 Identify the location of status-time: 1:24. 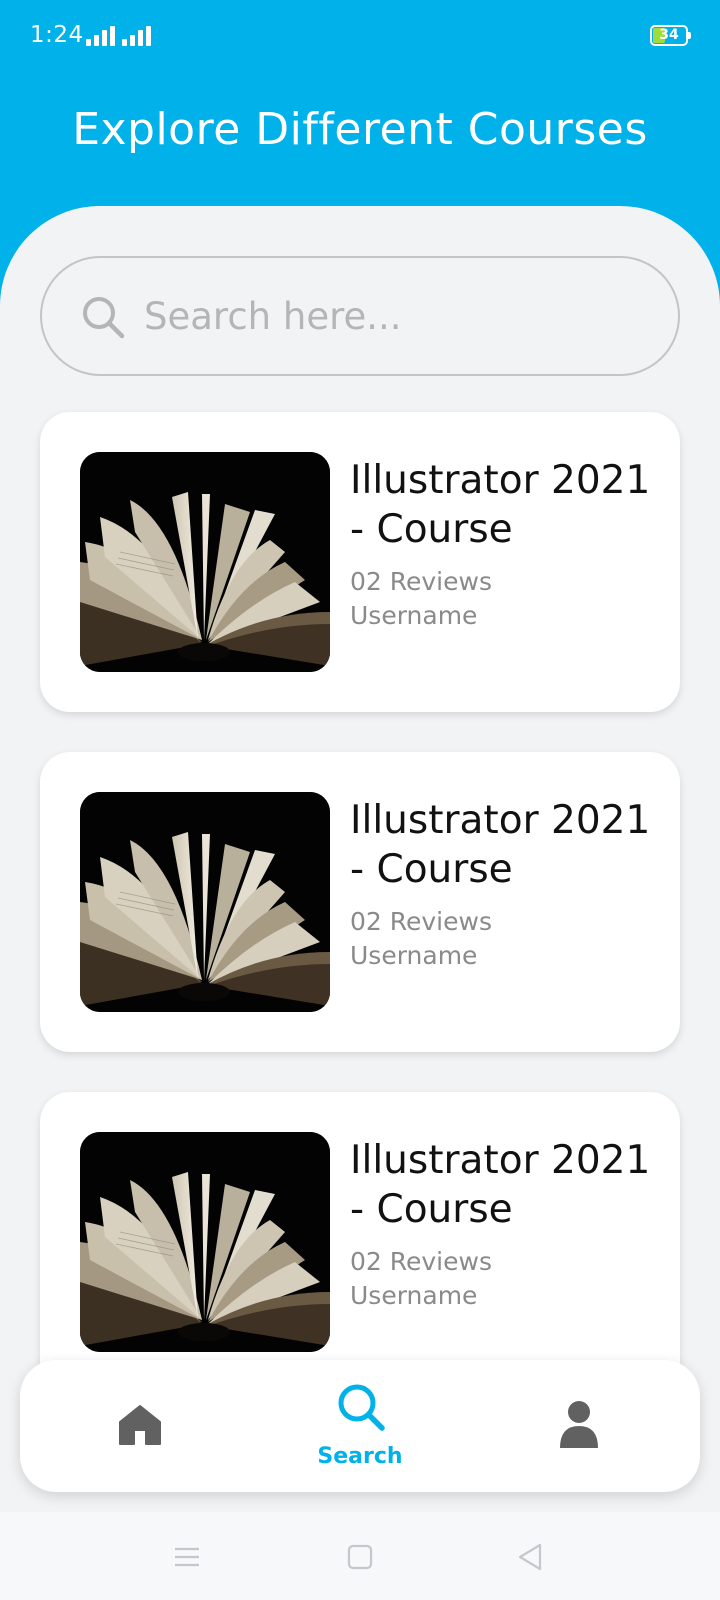
(57, 35).